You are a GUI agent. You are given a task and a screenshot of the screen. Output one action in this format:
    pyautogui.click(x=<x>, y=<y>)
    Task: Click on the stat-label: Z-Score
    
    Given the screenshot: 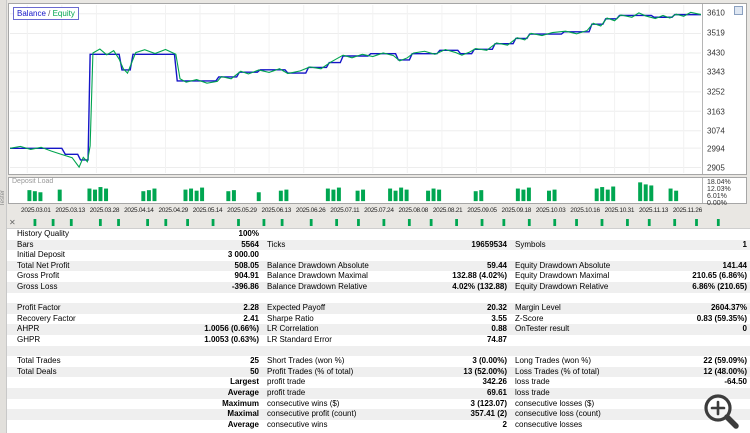 What is the action you would take?
    pyautogui.click(x=529, y=318)
    